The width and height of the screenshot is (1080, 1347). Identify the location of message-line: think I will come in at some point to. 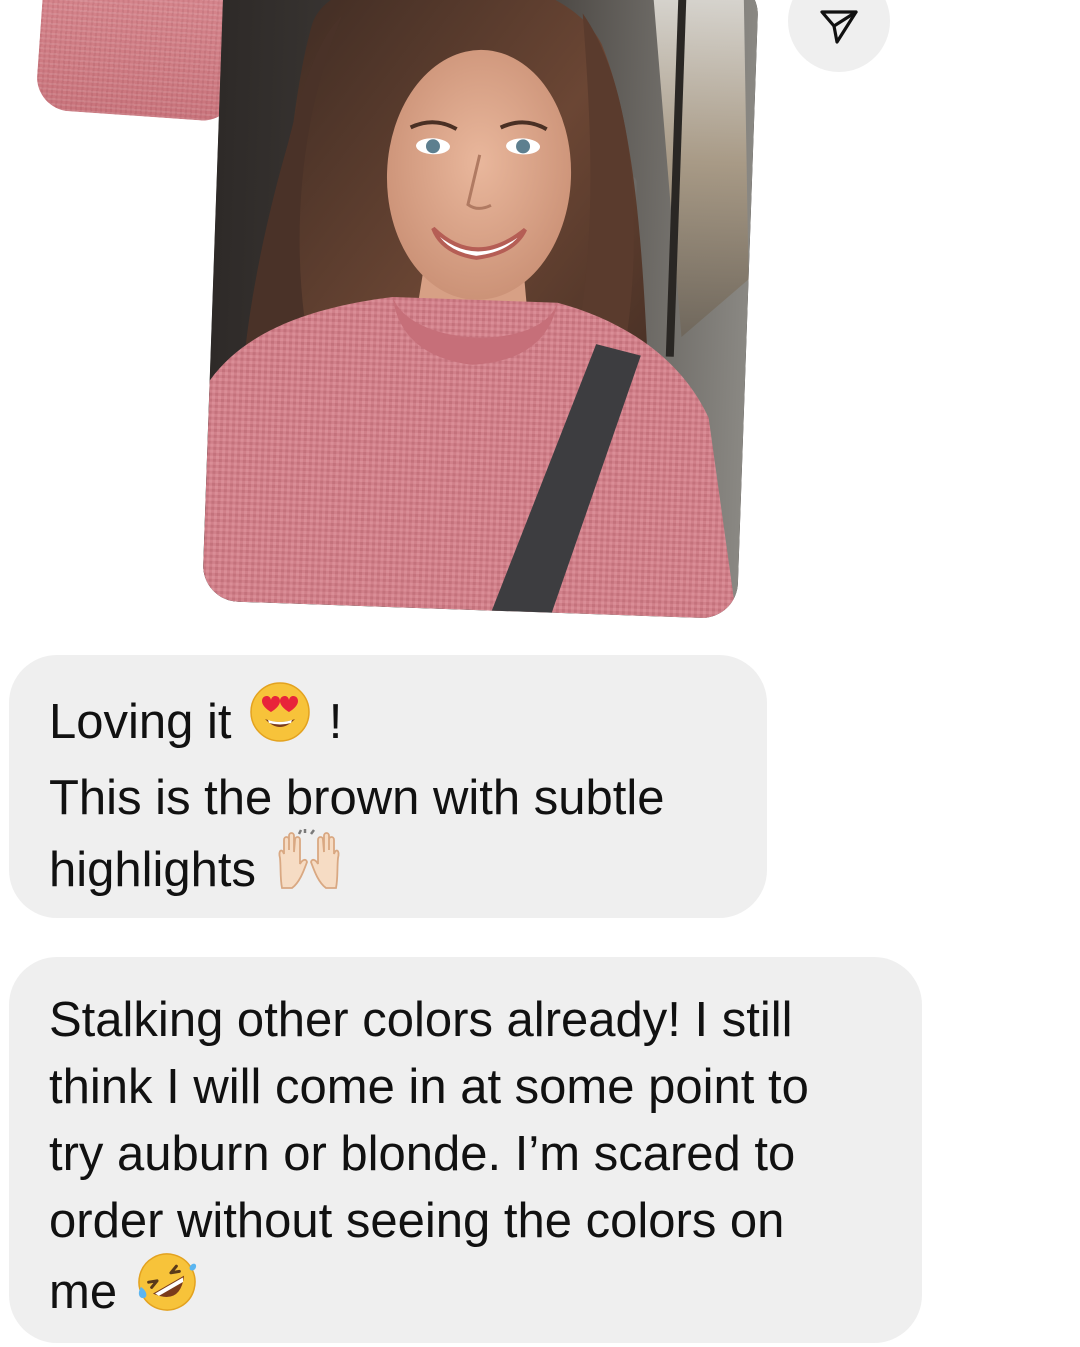
(429, 1087).